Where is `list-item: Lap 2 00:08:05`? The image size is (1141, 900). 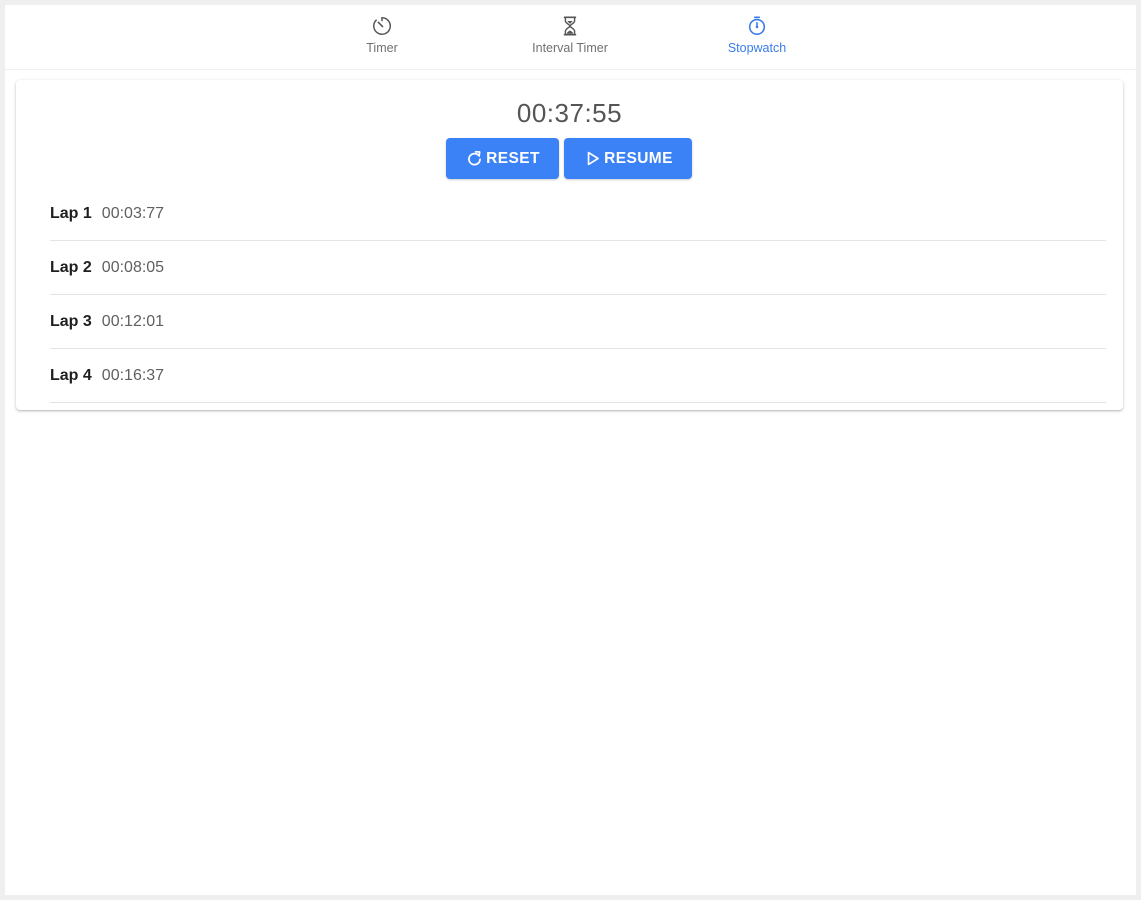
list-item: Lap 2 00:08:05 is located at coordinates (578, 268).